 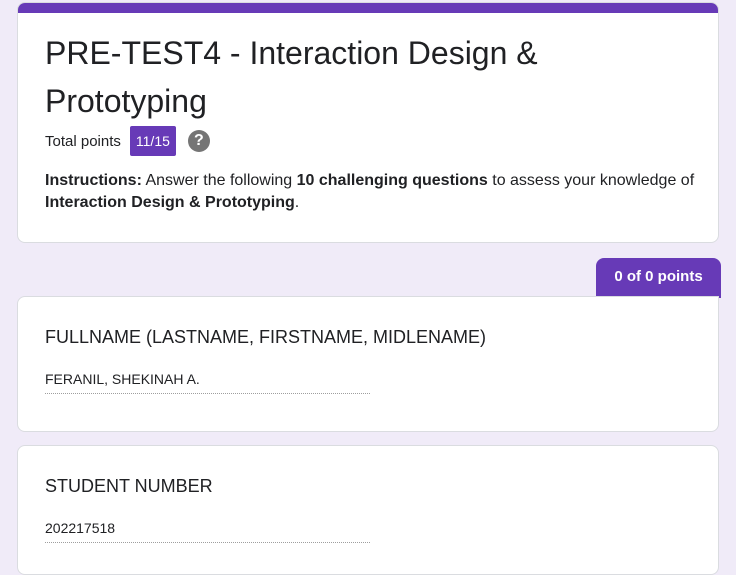 What do you see at coordinates (658, 278) in the screenshot?
I see `section-score-tab: 0 of 0 points` at bounding box center [658, 278].